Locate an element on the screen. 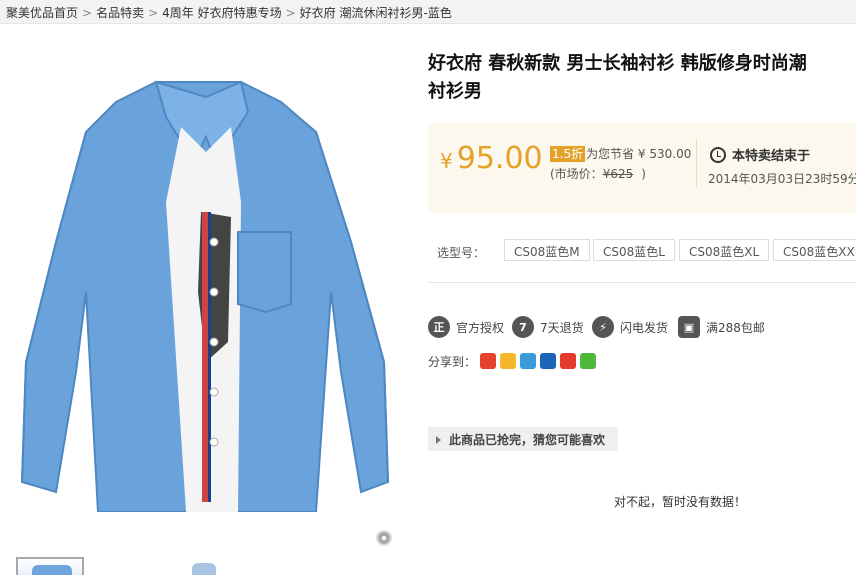  authentic-icon: 正 is located at coordinates (439, 327).